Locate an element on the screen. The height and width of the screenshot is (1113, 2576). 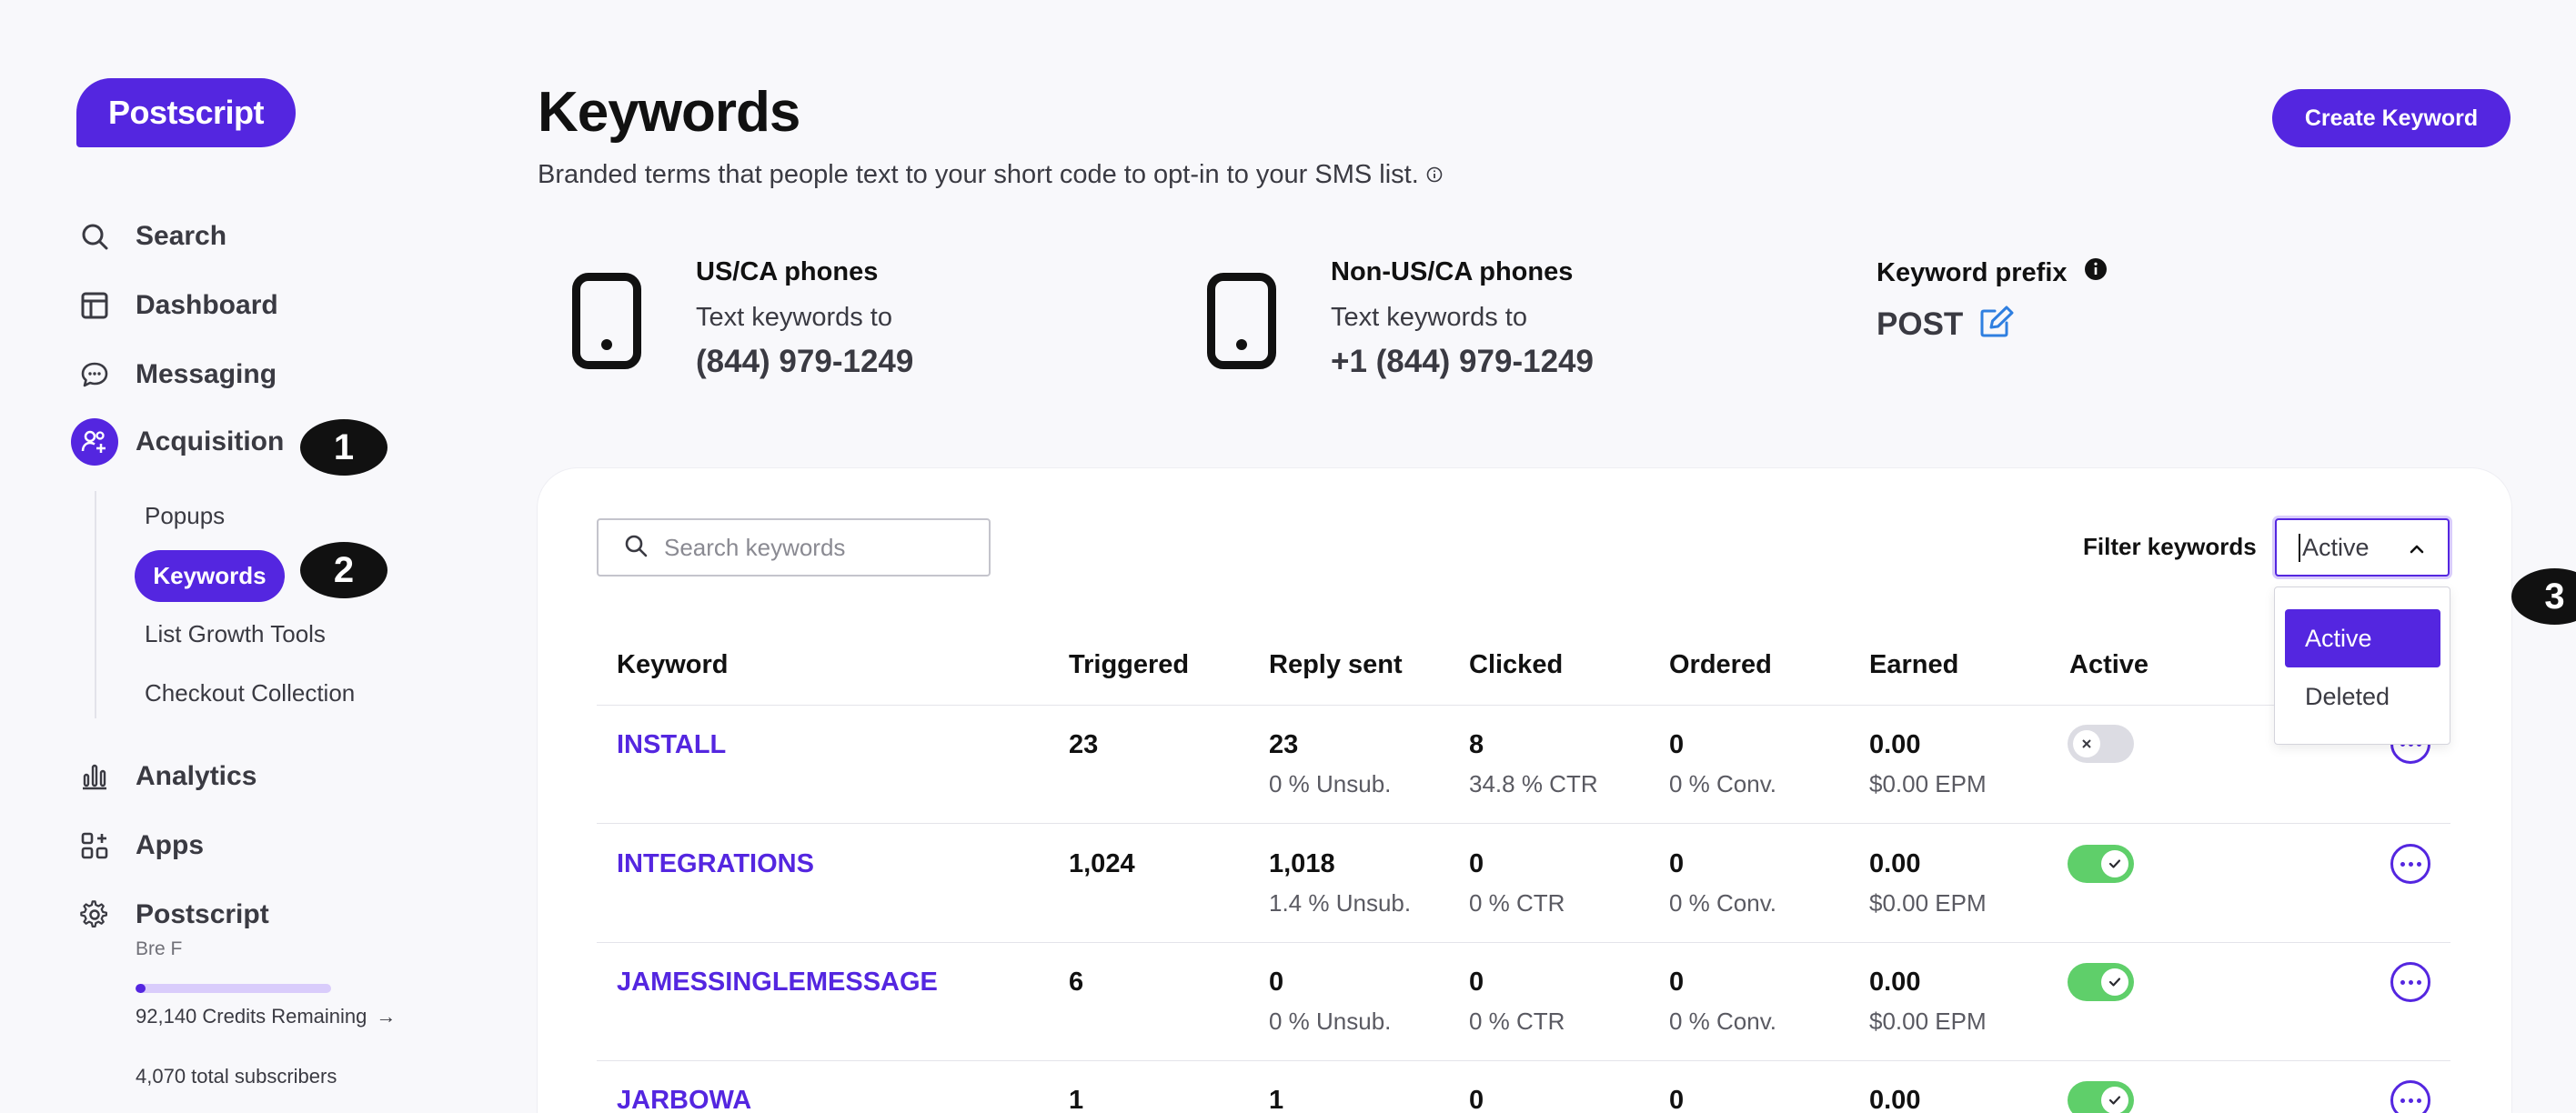
keyword-link: INSTALL is located at coordinates (671, 745).